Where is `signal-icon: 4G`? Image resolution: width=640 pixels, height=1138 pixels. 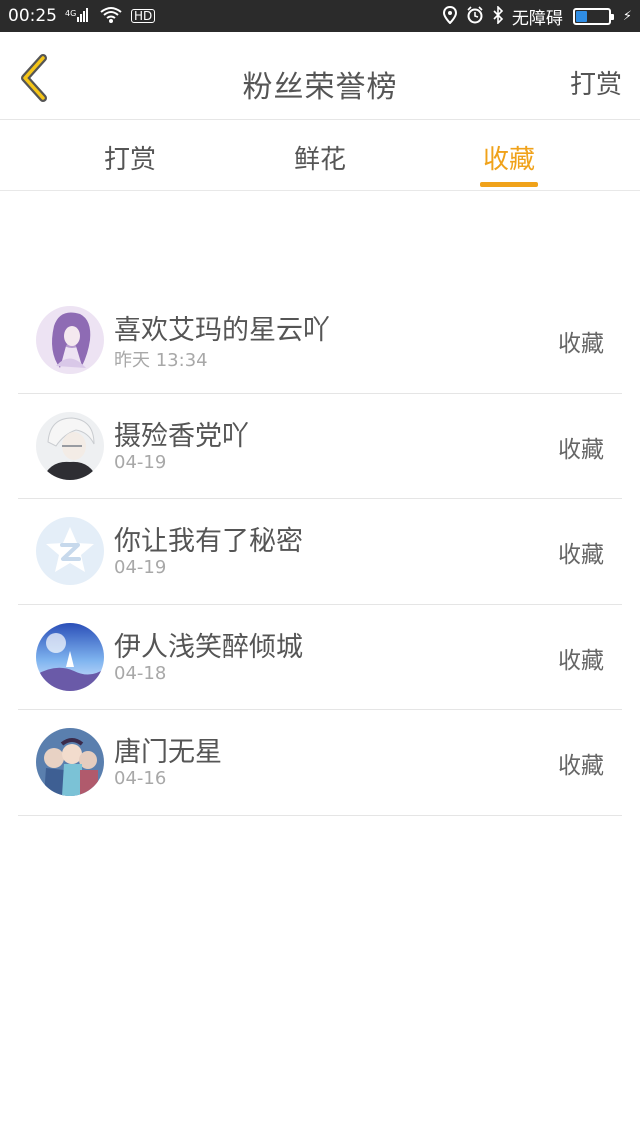 signal-icon: 4G is located at coordinates (78, 16).